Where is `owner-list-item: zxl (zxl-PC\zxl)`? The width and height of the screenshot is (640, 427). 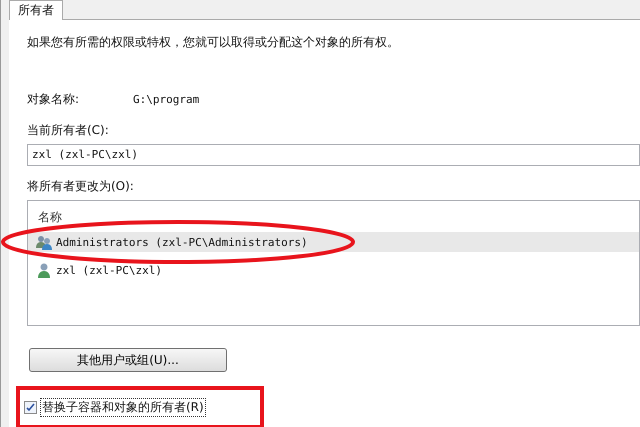 owner-list-item: zxl (zxl-PC\zxl) is located at coordinates (333, 270).